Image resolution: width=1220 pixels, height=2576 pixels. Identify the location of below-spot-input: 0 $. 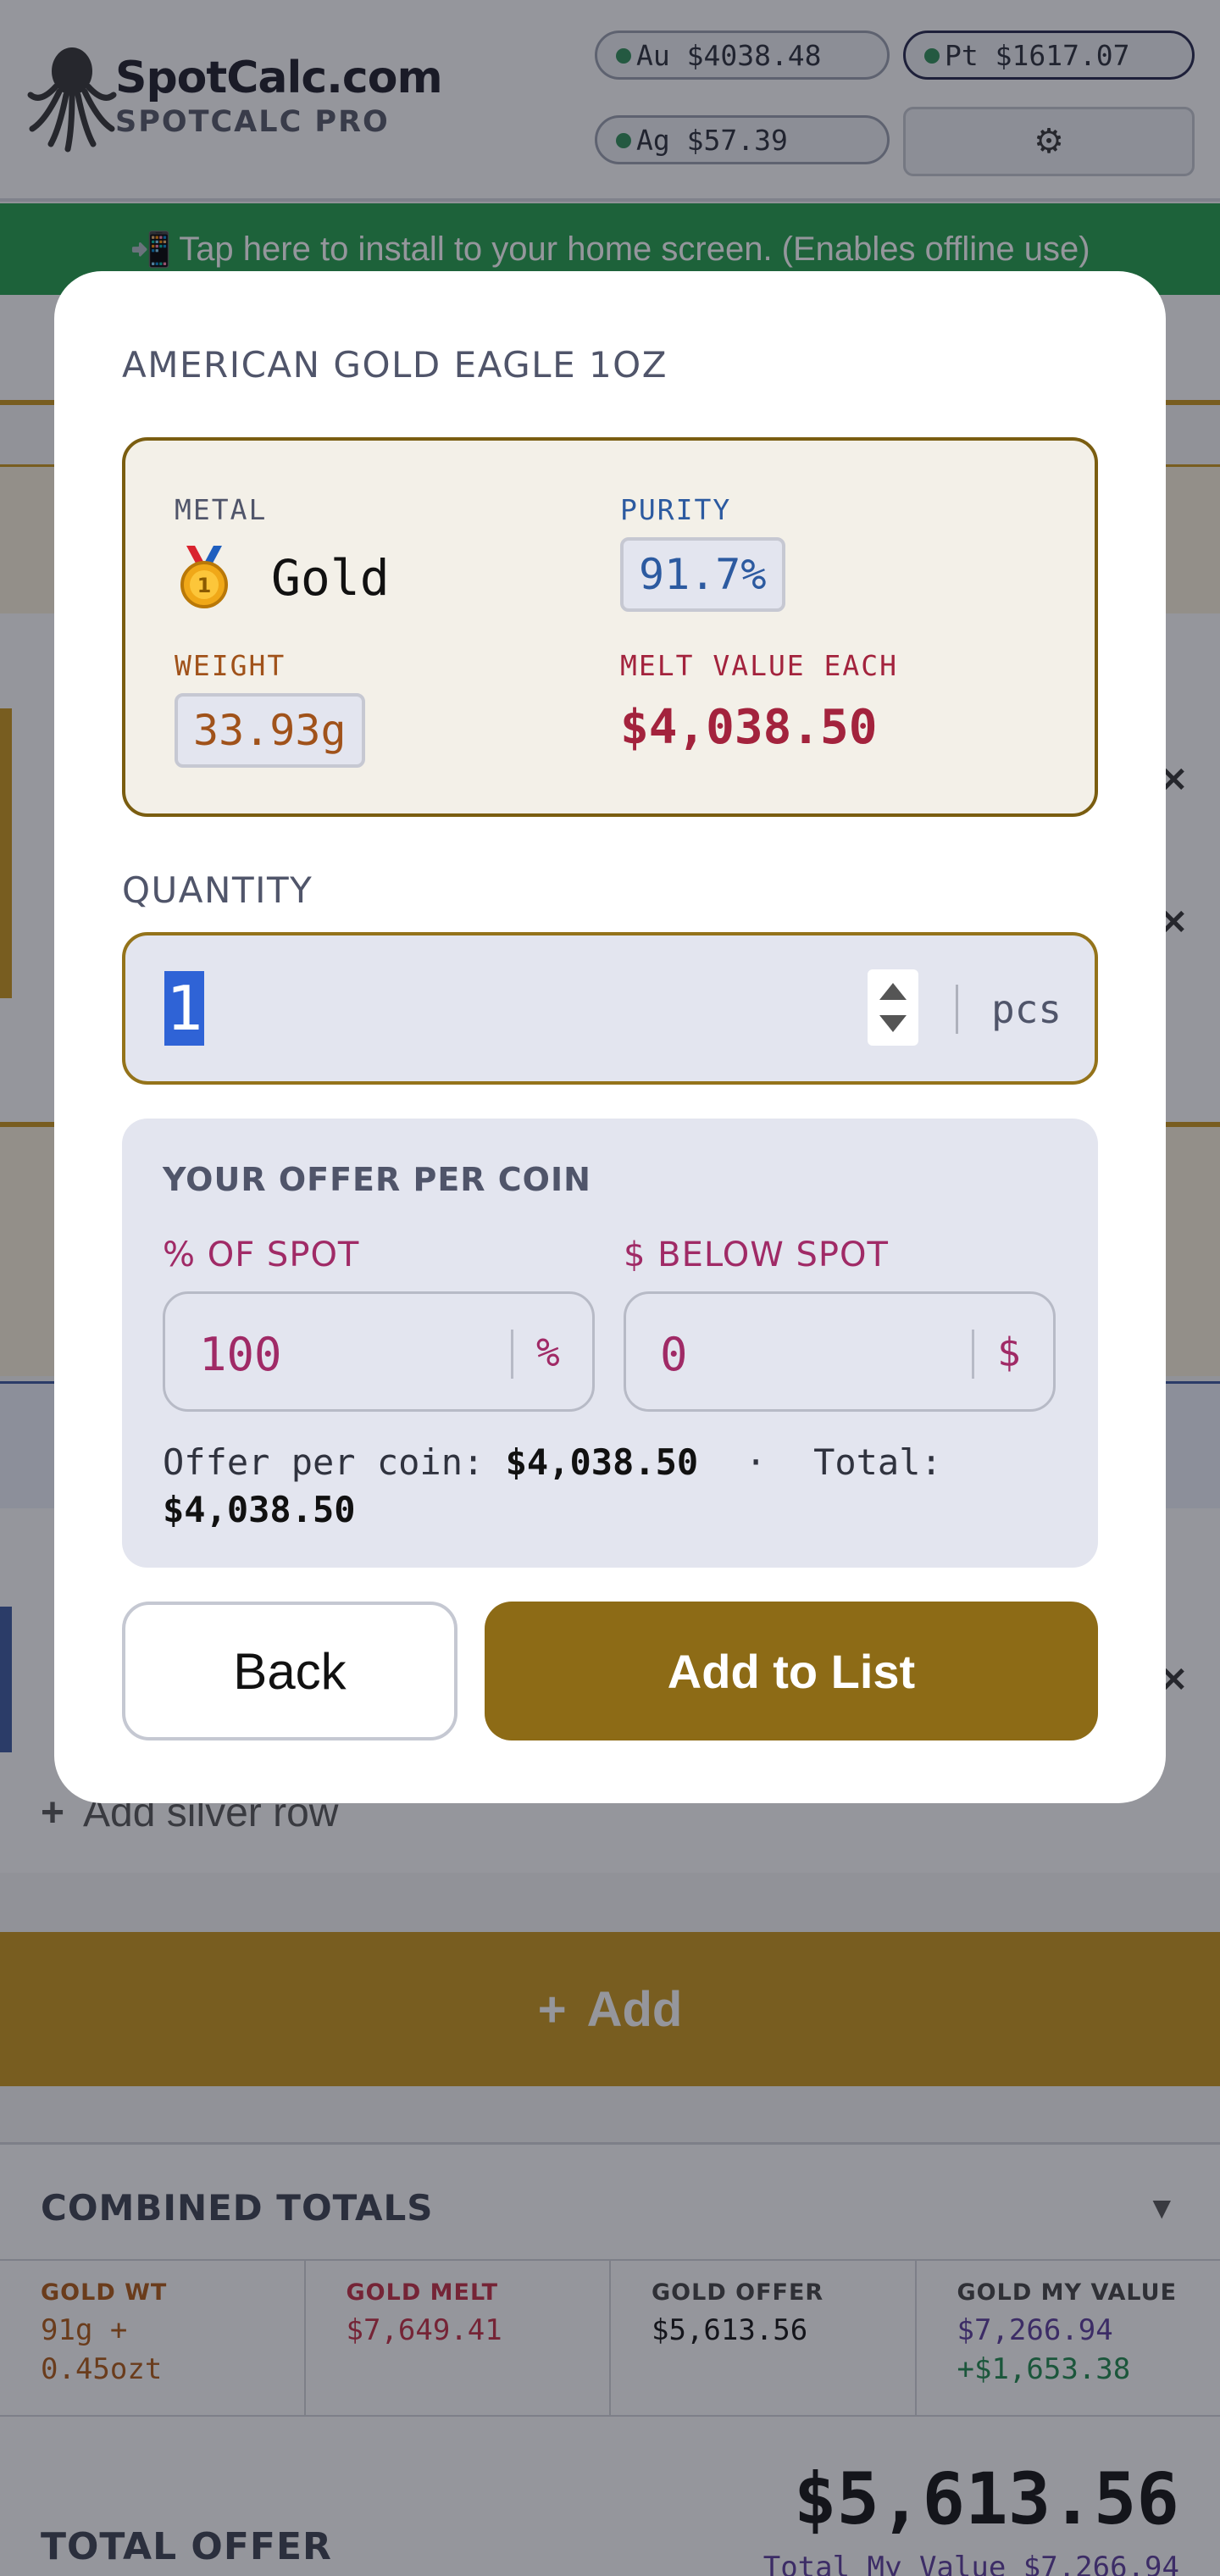
(840, 1351).